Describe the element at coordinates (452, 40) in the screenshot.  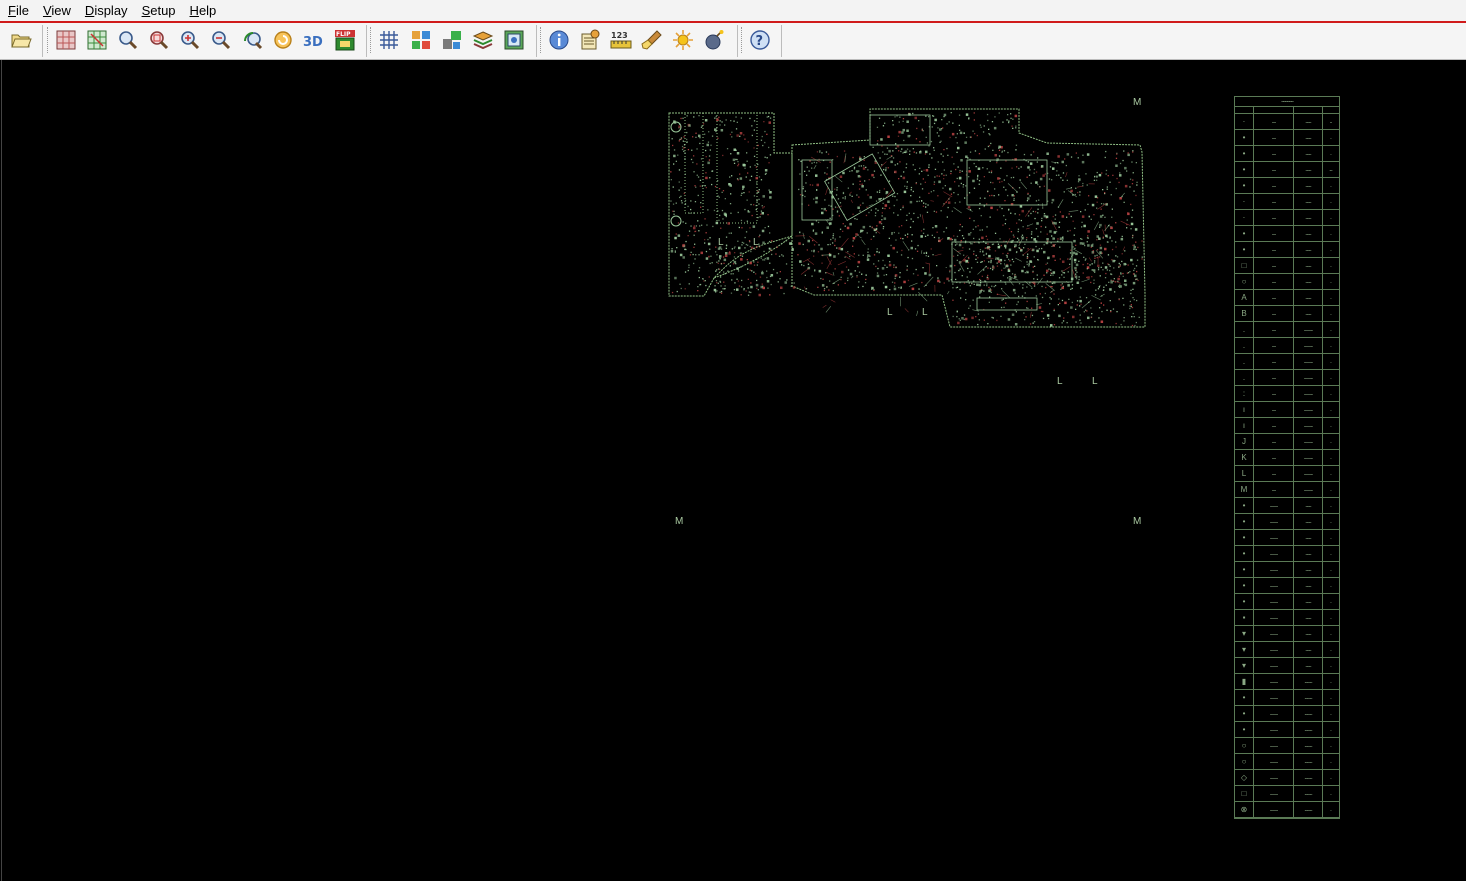
I see `component-layout-icon` at that location.